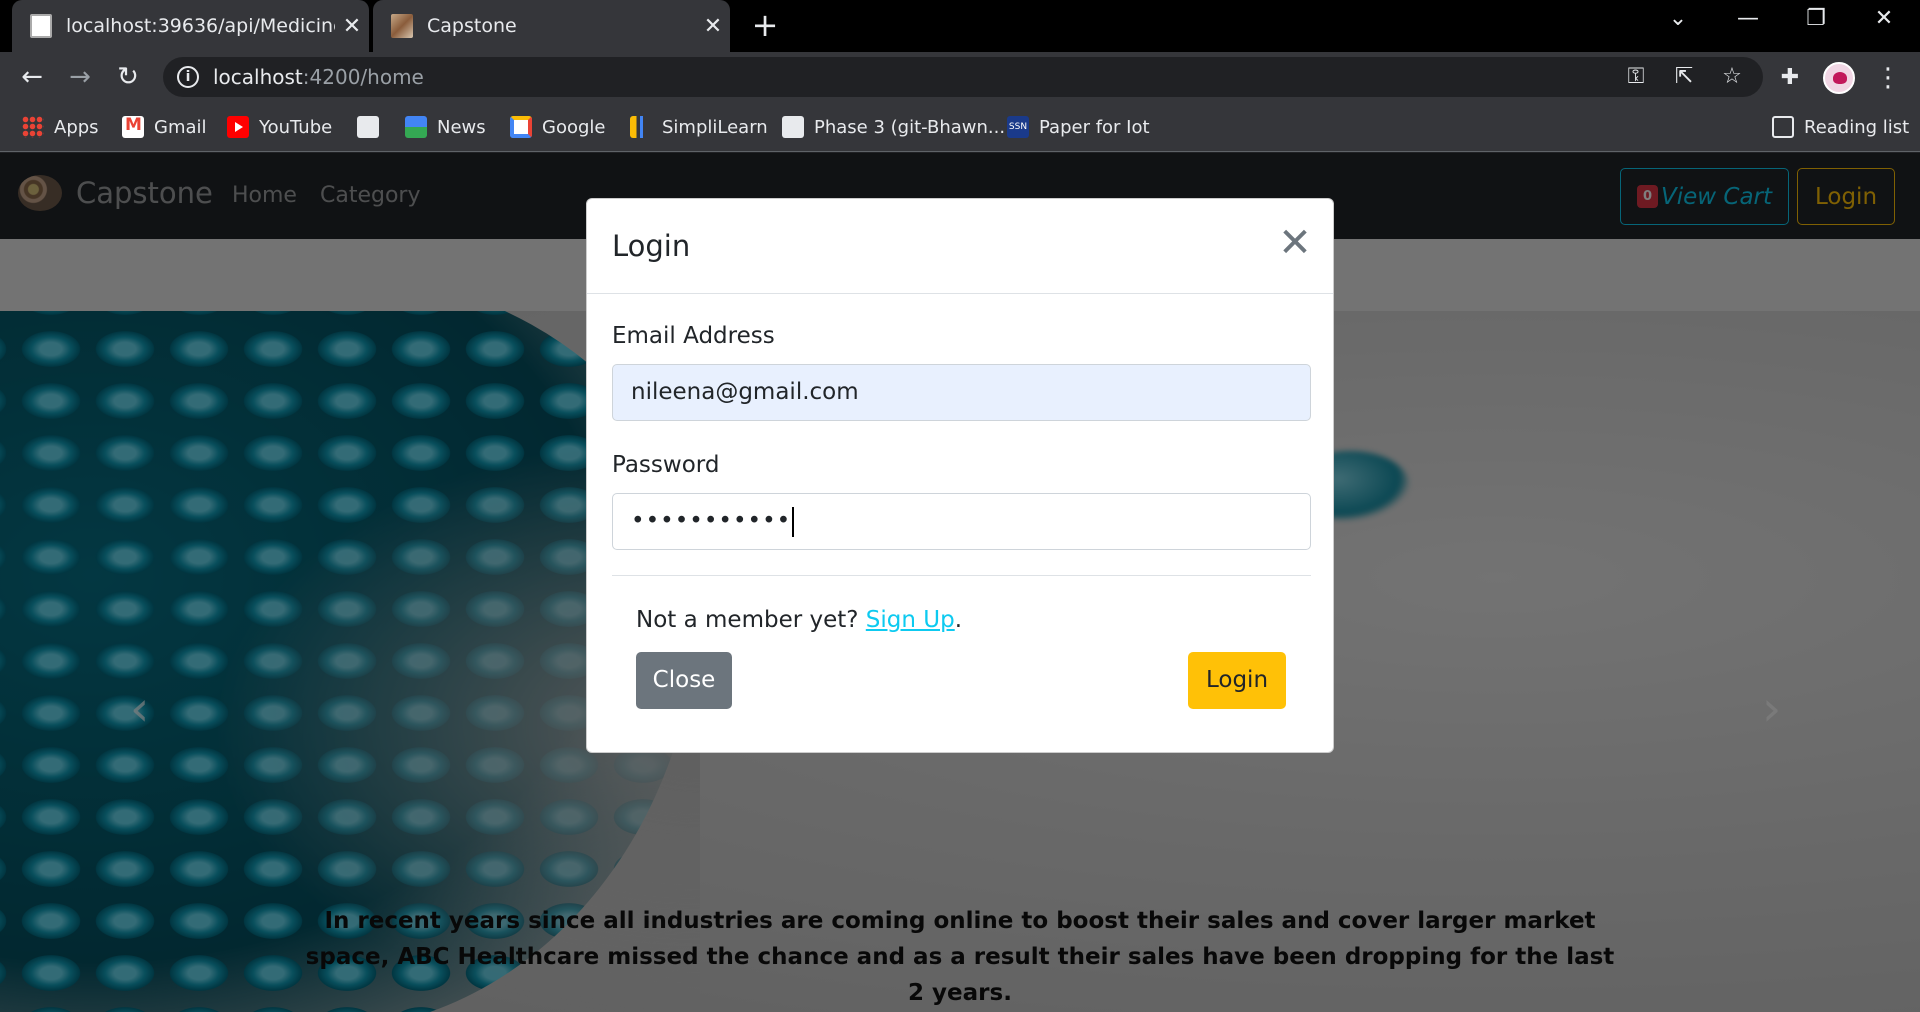 The width and height of the screenshot is (1920, 1012). I want to click on url-text: localhost:4200/home, so click(318, 77).